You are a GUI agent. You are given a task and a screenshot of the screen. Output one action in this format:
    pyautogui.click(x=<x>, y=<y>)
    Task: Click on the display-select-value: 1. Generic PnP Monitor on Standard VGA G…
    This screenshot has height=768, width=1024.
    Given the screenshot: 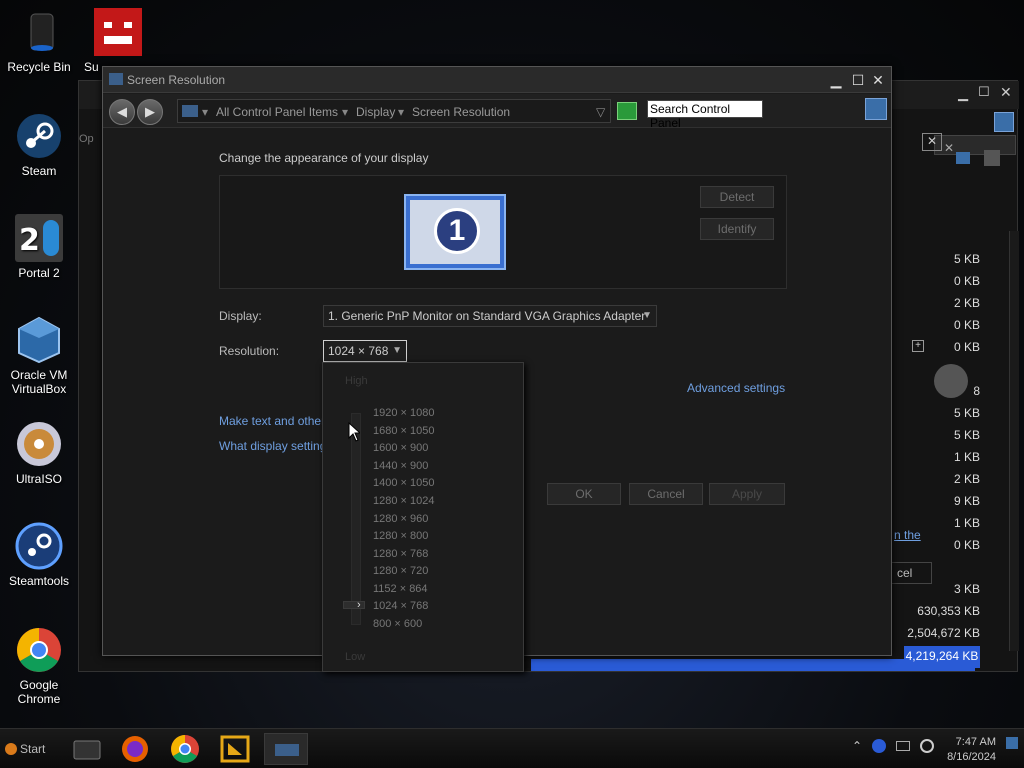 What is the action you would take?
    pyautogui.click(x=487, y=316)
    